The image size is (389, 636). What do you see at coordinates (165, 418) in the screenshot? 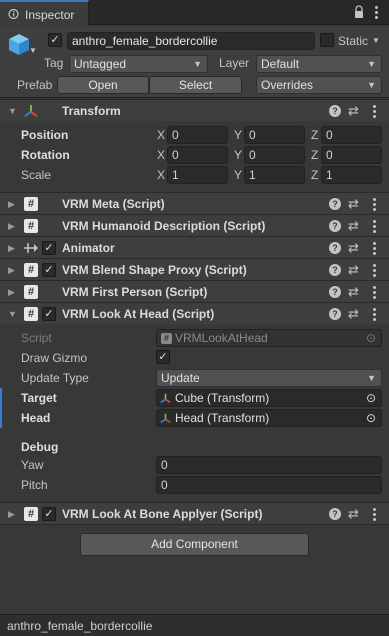
I see `transform-axes-icon` at bounding box center [165, 418].